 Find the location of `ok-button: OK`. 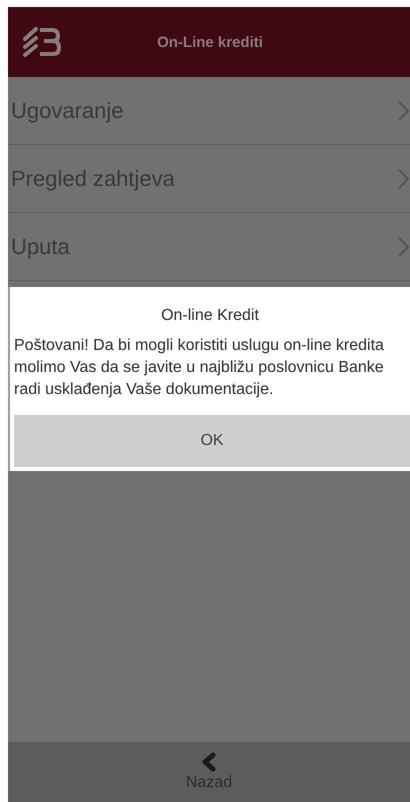

ok-button: OK is located at coordinates (212, 441).